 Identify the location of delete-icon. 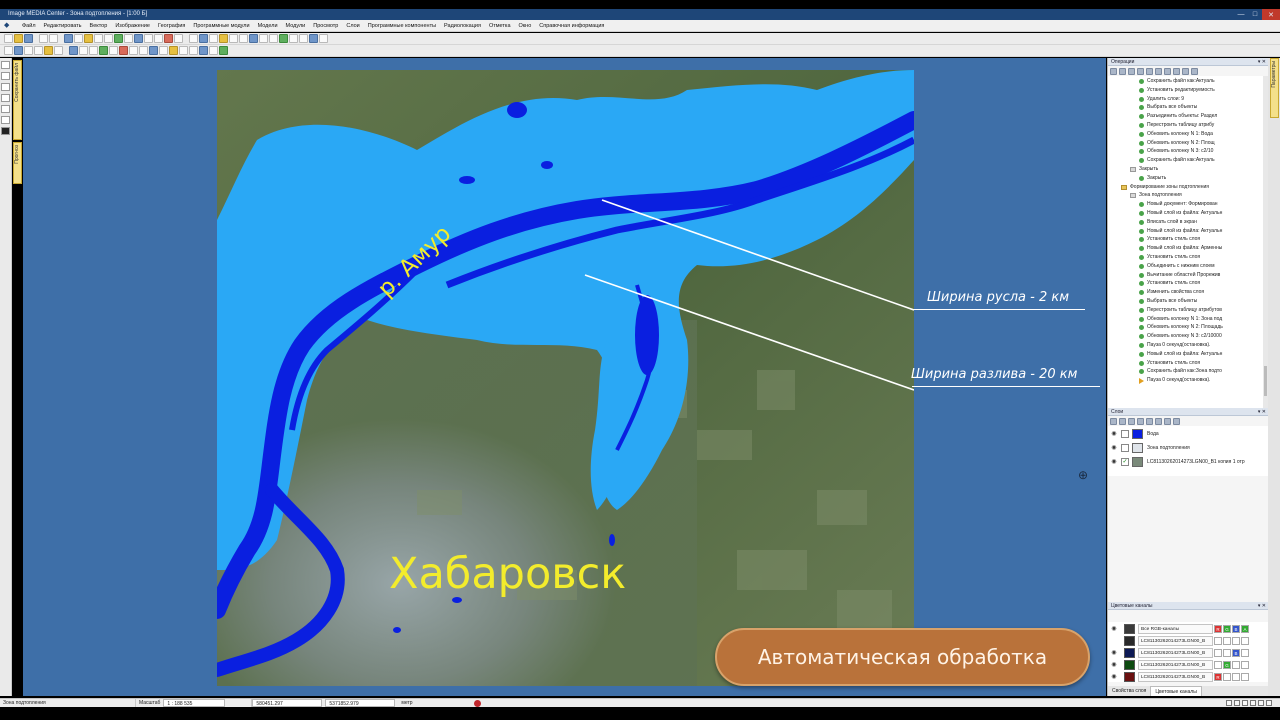
(123, 50).